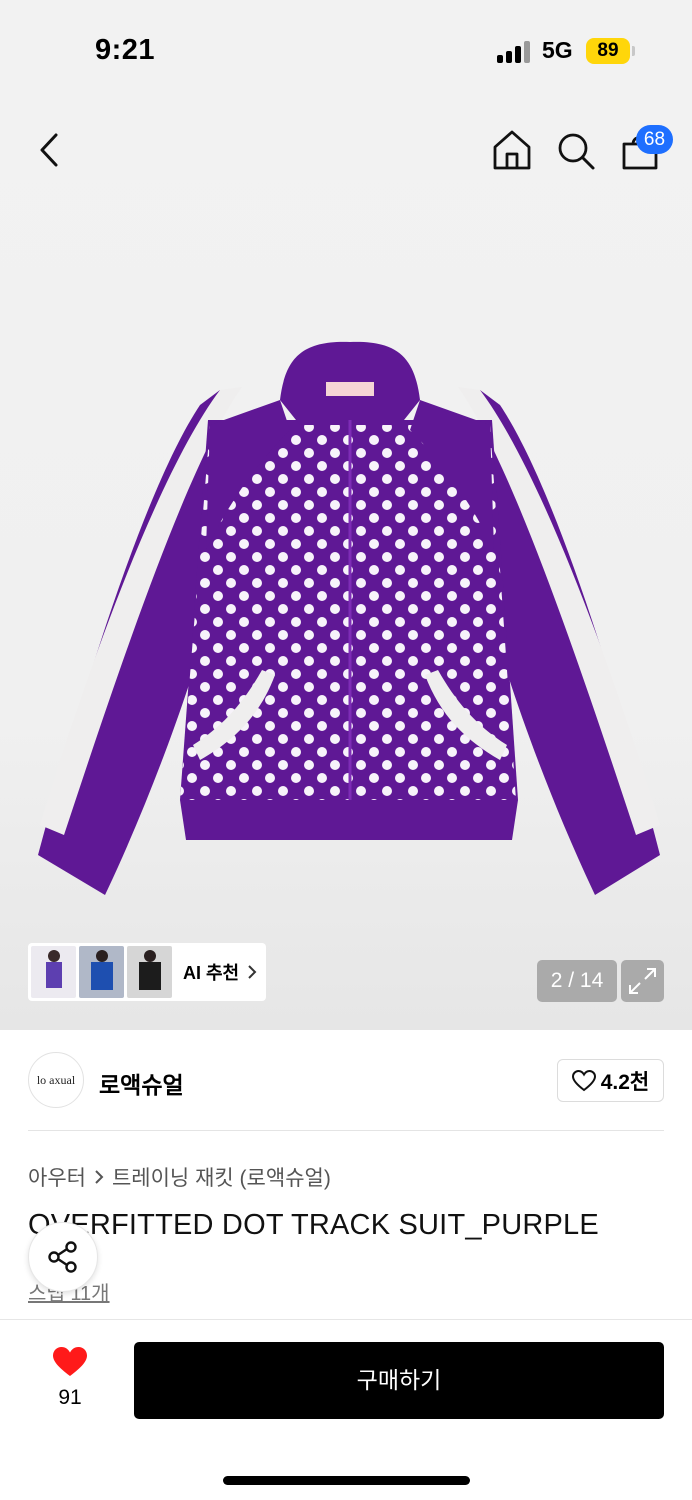  I want to click on signal-icon, so click(514, 52).